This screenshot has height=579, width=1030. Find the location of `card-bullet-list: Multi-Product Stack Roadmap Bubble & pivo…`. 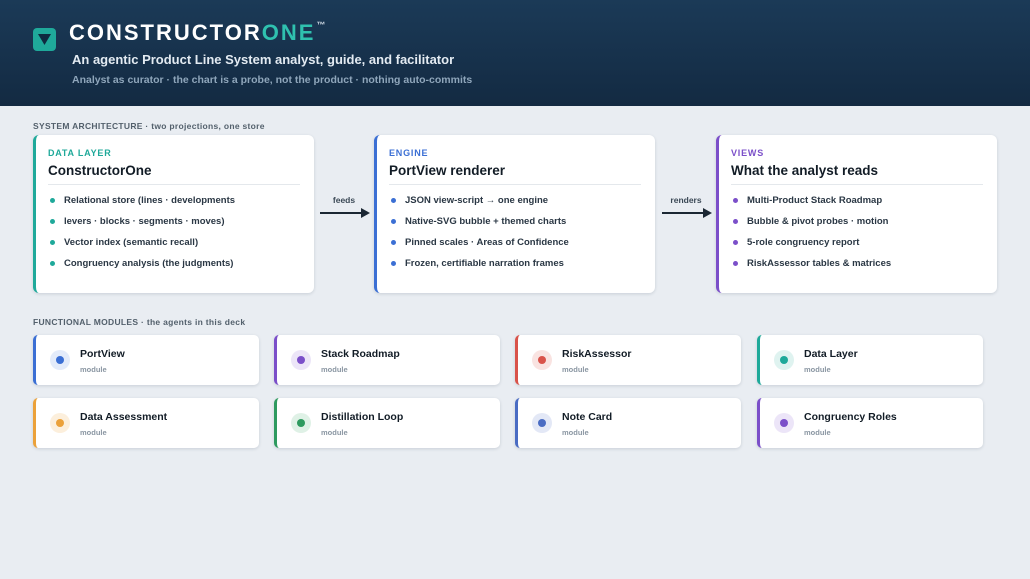

card-bullet-list: Multi-Product Stack Roadmap Bubble & pivo… is located at coordinates (812, 237).